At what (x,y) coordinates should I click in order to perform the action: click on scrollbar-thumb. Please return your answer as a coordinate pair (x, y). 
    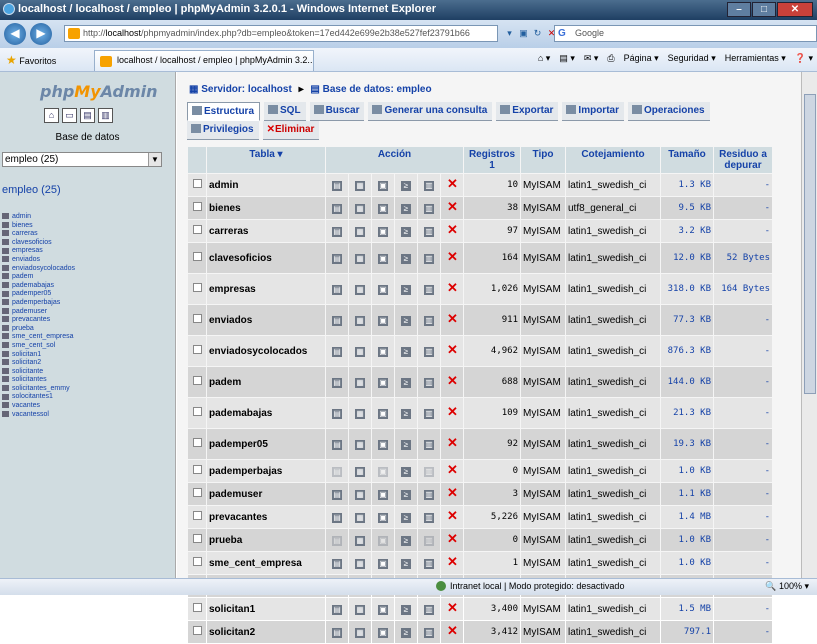
    Looking at the image, I should click on (810, 244).